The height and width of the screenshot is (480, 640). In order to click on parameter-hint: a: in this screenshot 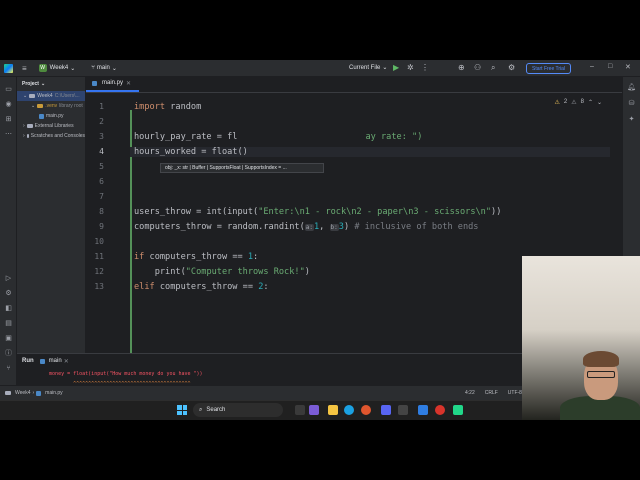, I will do `click(309, 227)`.